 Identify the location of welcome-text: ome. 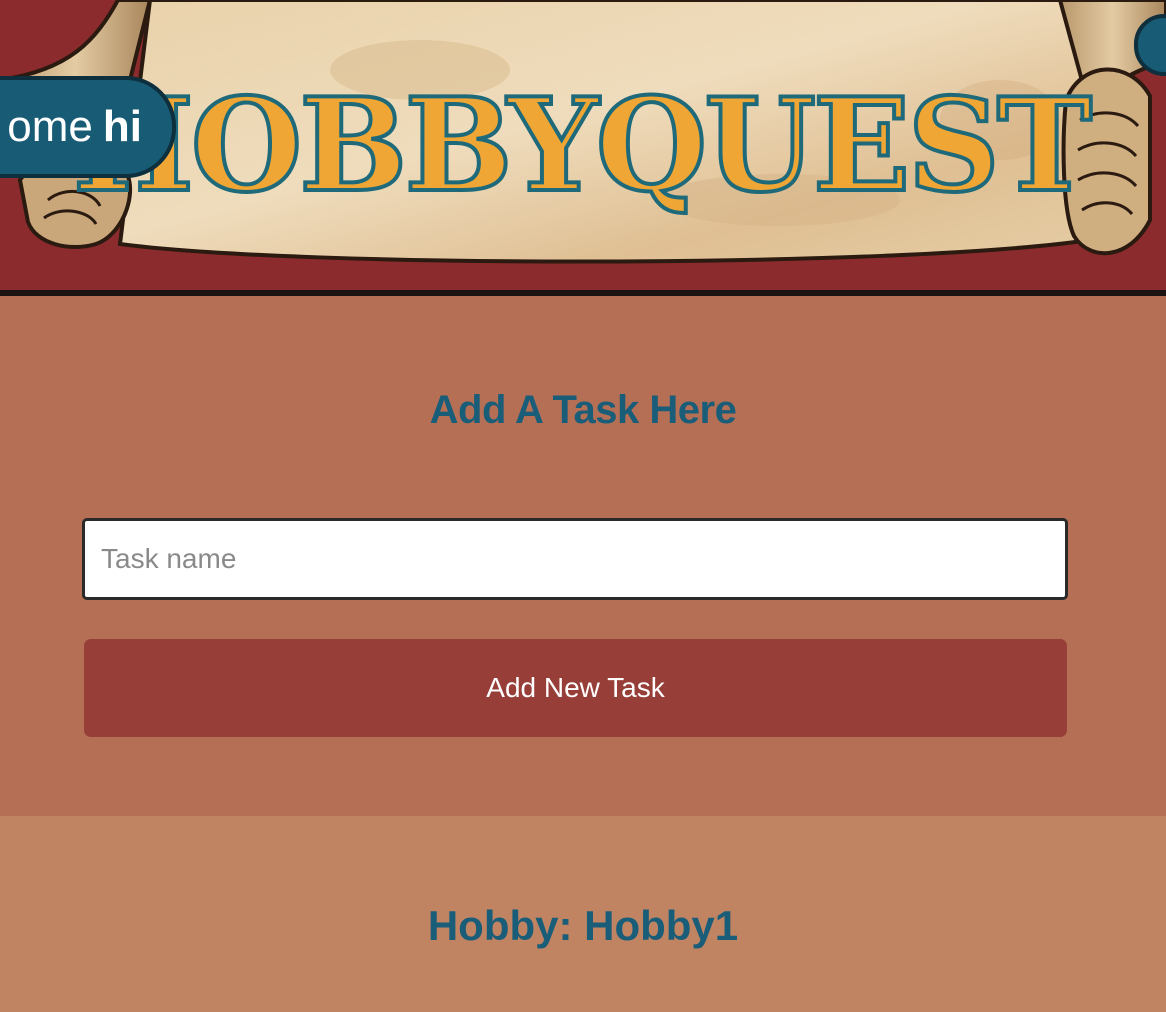
(50, 126).